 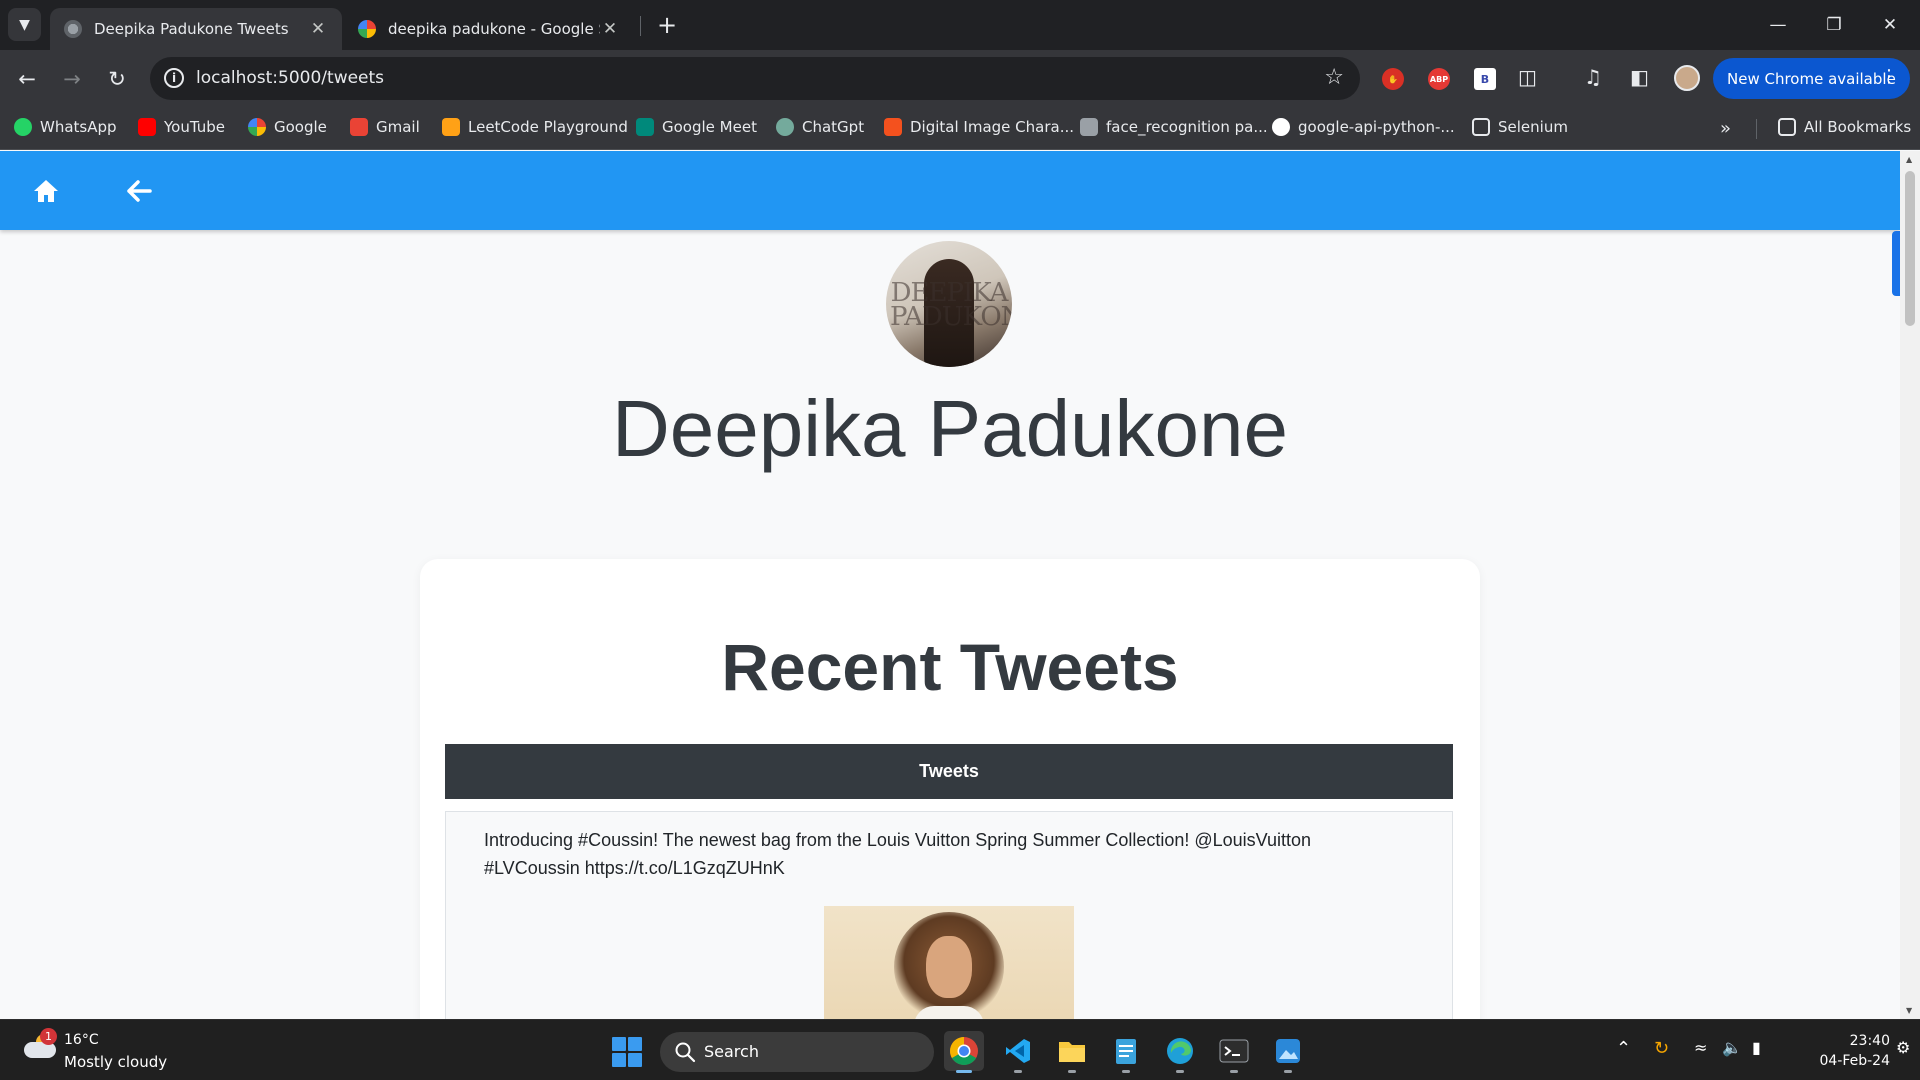 What do you see at coordinates (1756, 1047) in the screenshot?
I see `battery-icon: ▮` at bounding box center [1756, 1047].